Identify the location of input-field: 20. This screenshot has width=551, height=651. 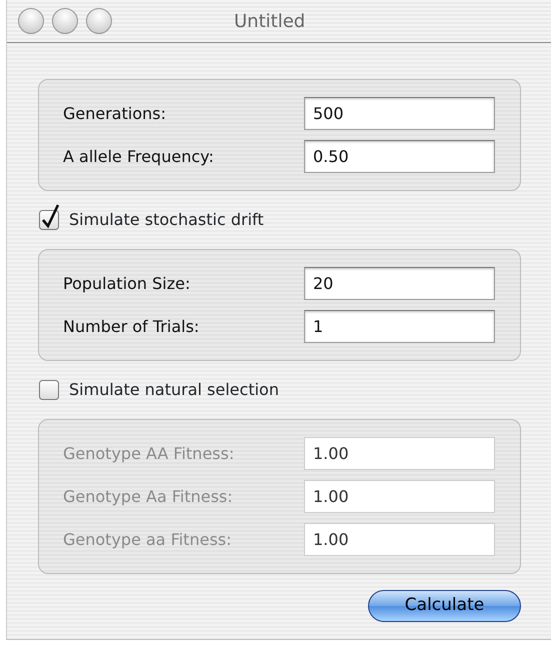
(399, 283).